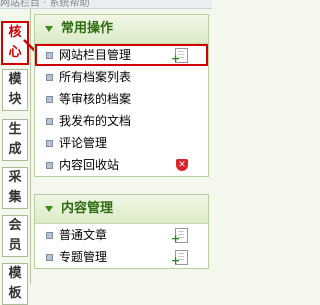  Describe the element at coordinates (89, 165) in the screenshot. I see `menu-item-label: 内容回收站` at that location.